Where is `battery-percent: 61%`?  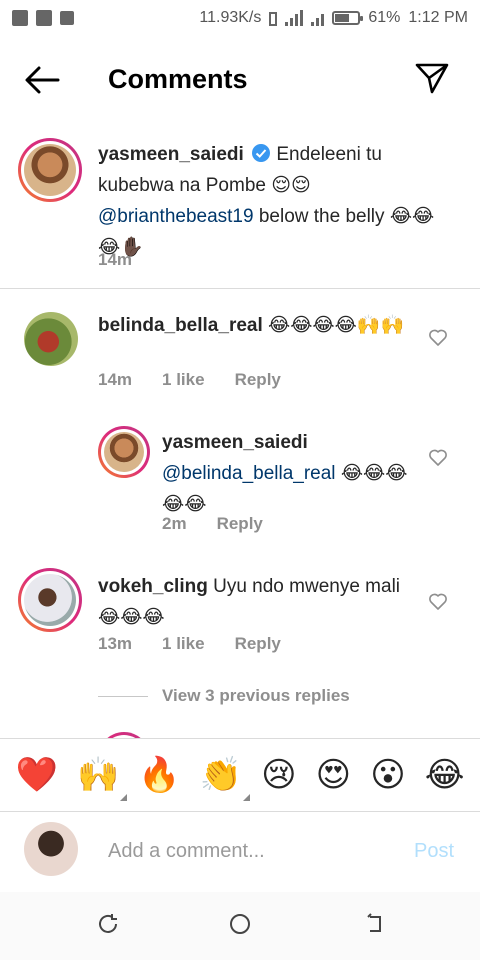 battery-percent: 61% is located at coordinates (384, 17).